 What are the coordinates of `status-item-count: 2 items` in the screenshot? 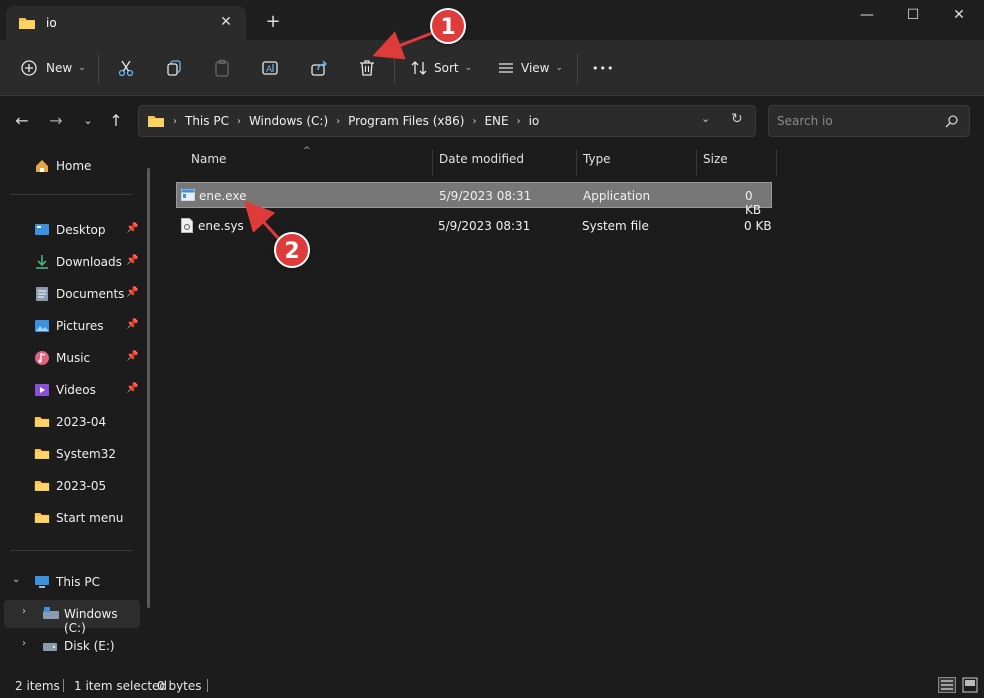 It's located at (37, 686).